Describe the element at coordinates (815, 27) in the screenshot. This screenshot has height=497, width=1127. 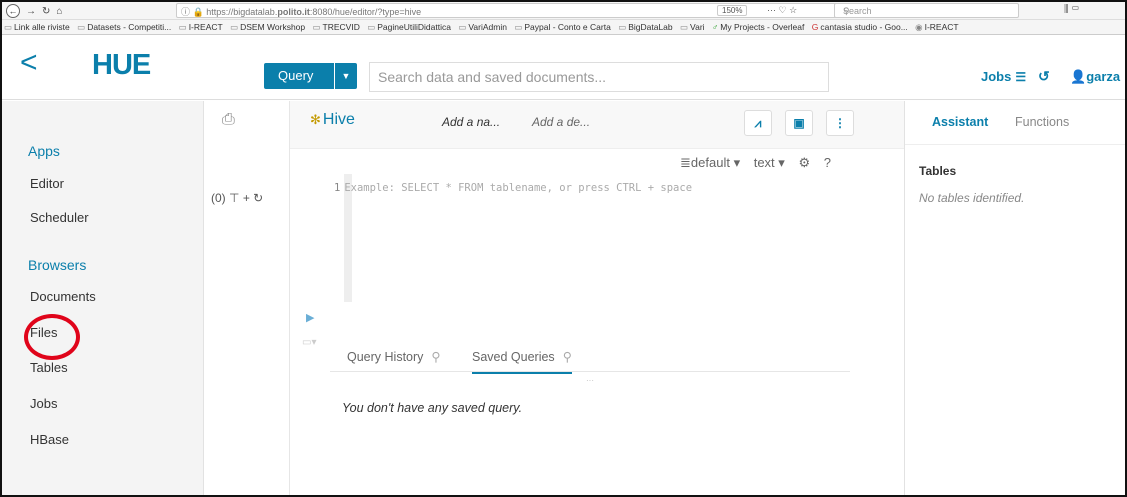
I see `google-icon: G` at that location.